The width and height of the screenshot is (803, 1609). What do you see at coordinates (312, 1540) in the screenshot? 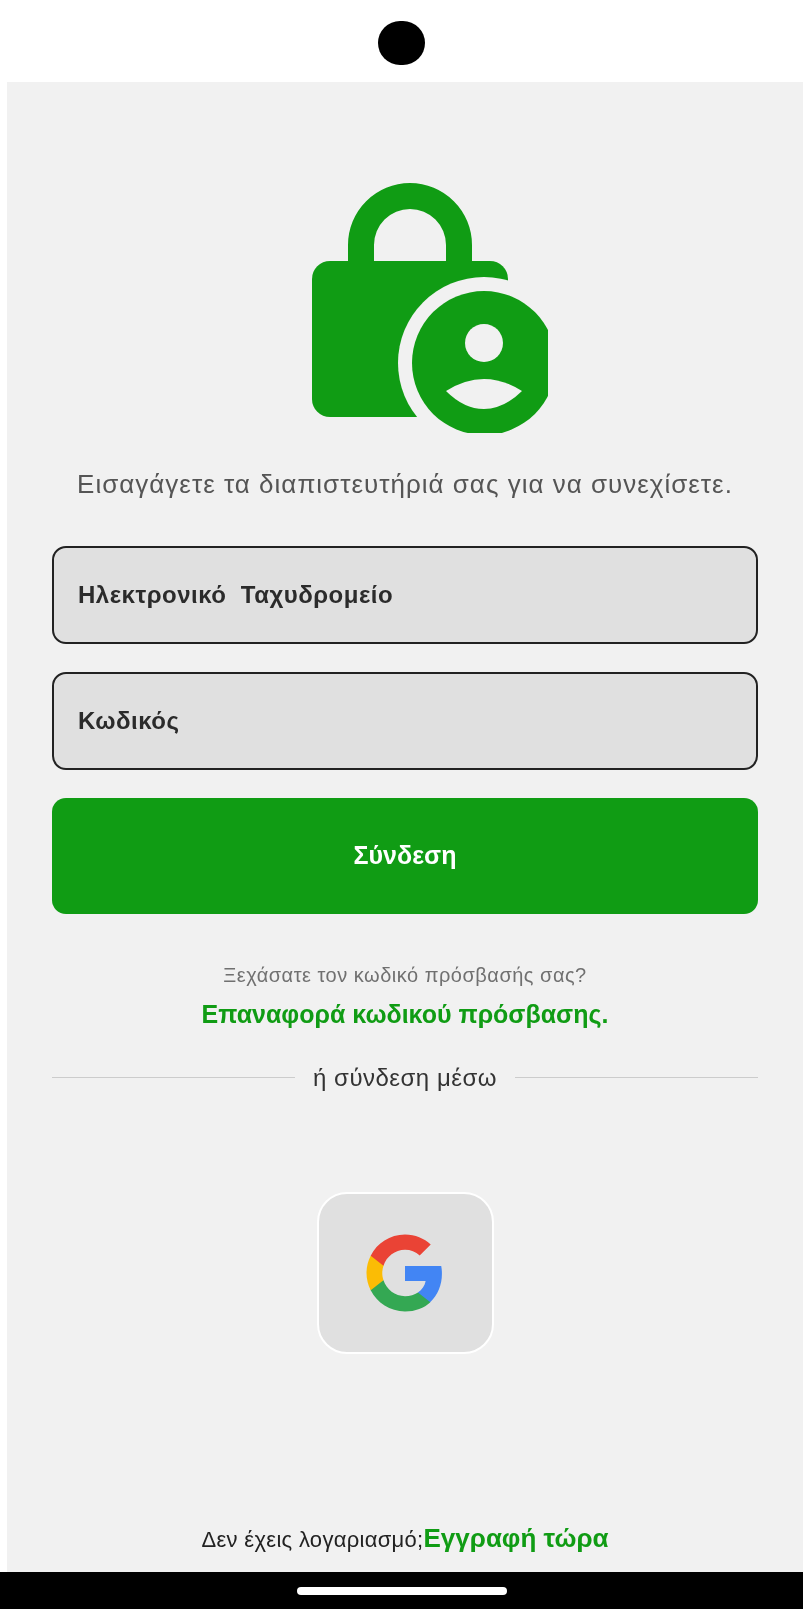
I see `signup-prompt: Δεν έχεις λογαριασμό;` at bounding box center [312, 1540].